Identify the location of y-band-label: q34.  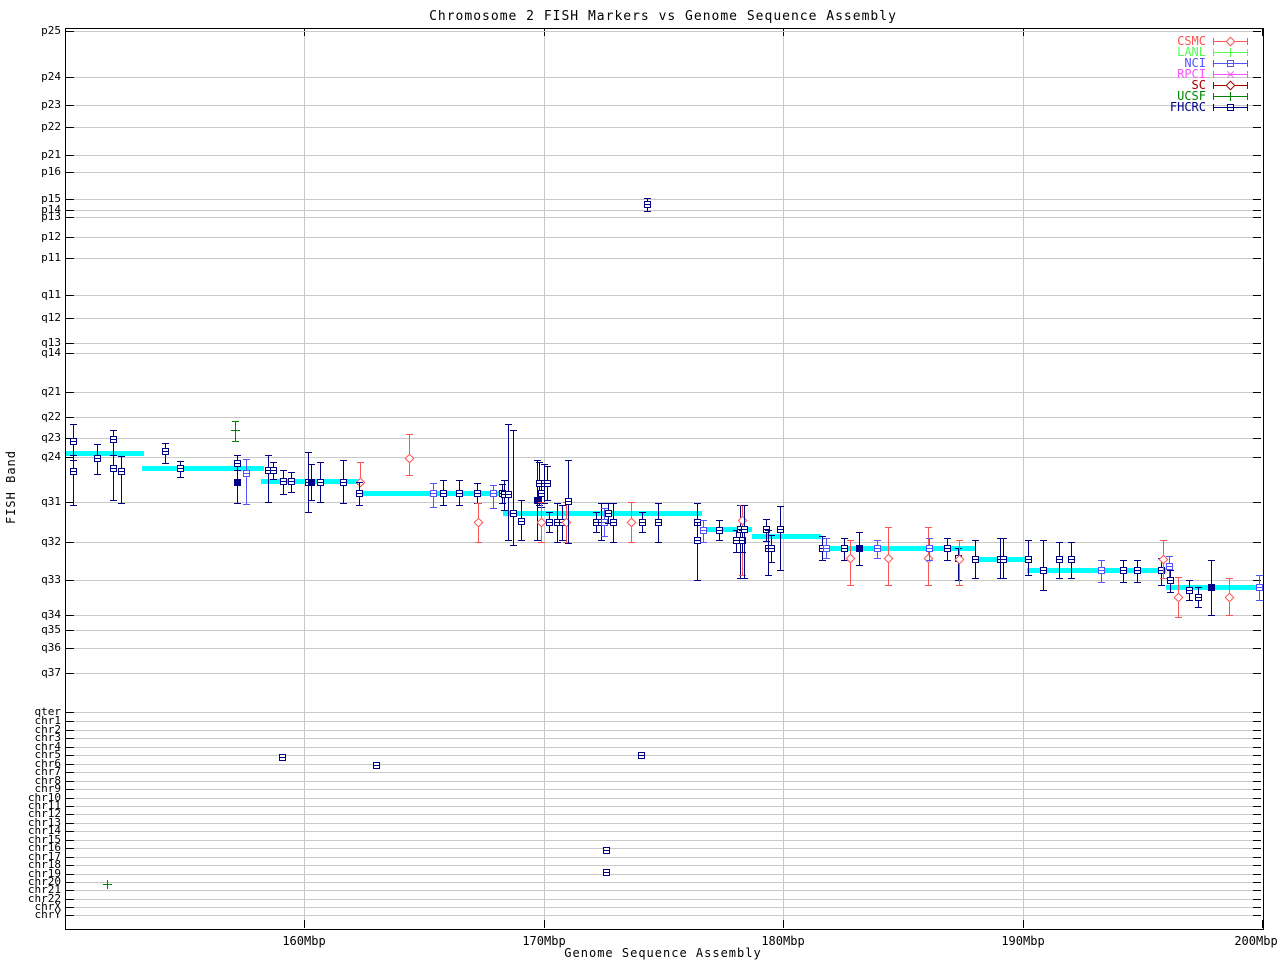
(51, 614).